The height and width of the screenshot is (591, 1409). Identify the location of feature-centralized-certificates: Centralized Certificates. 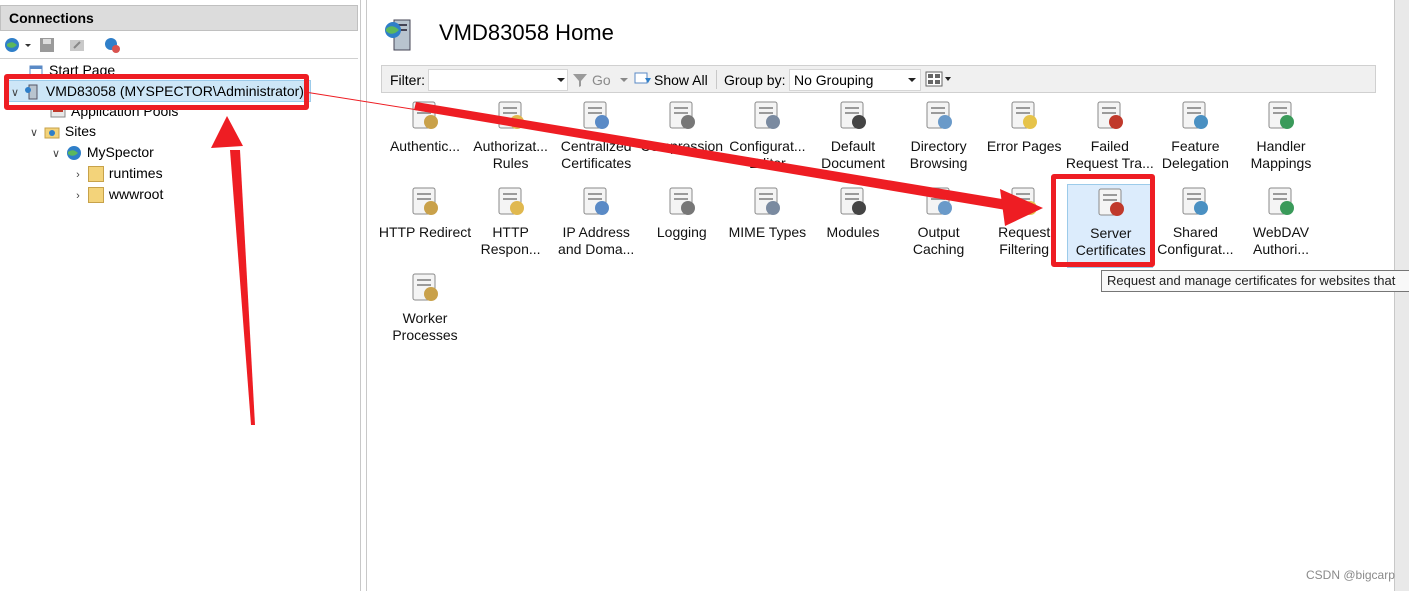
(596, 140).